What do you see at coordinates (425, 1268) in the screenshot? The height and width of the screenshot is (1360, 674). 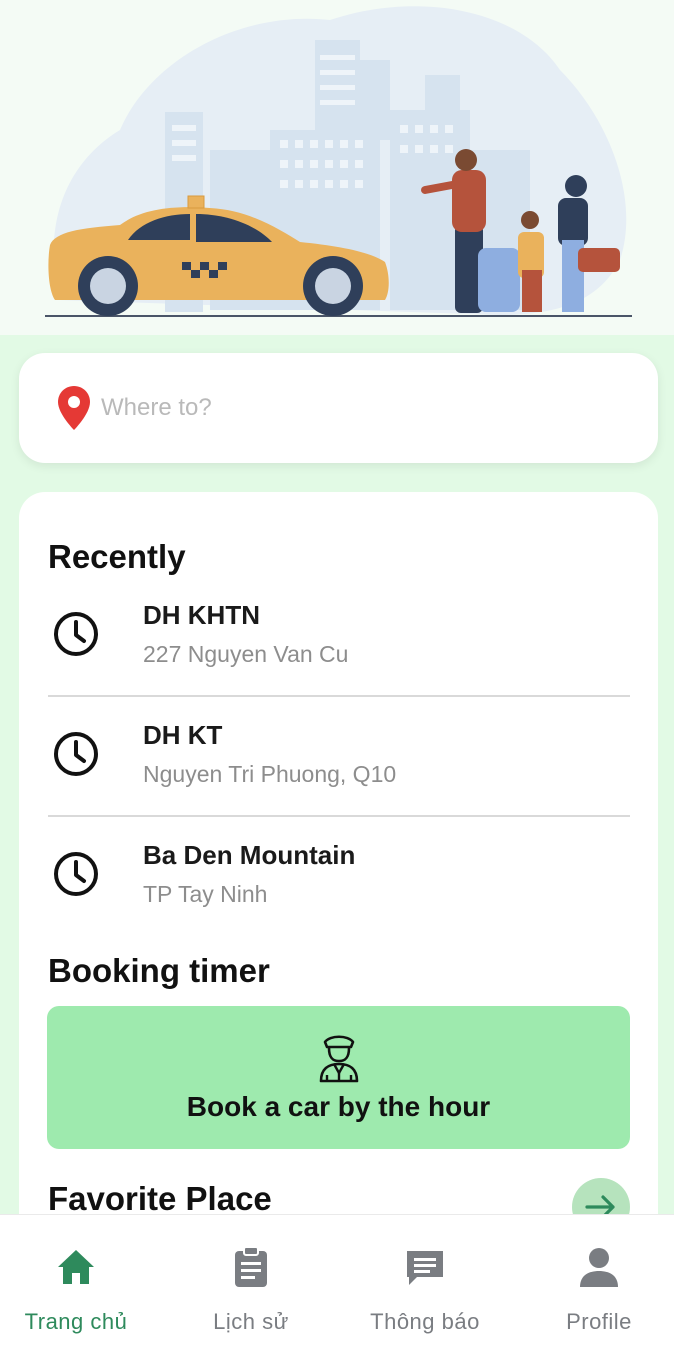 I see `chat-icon` at bounding box center [425, 1268].